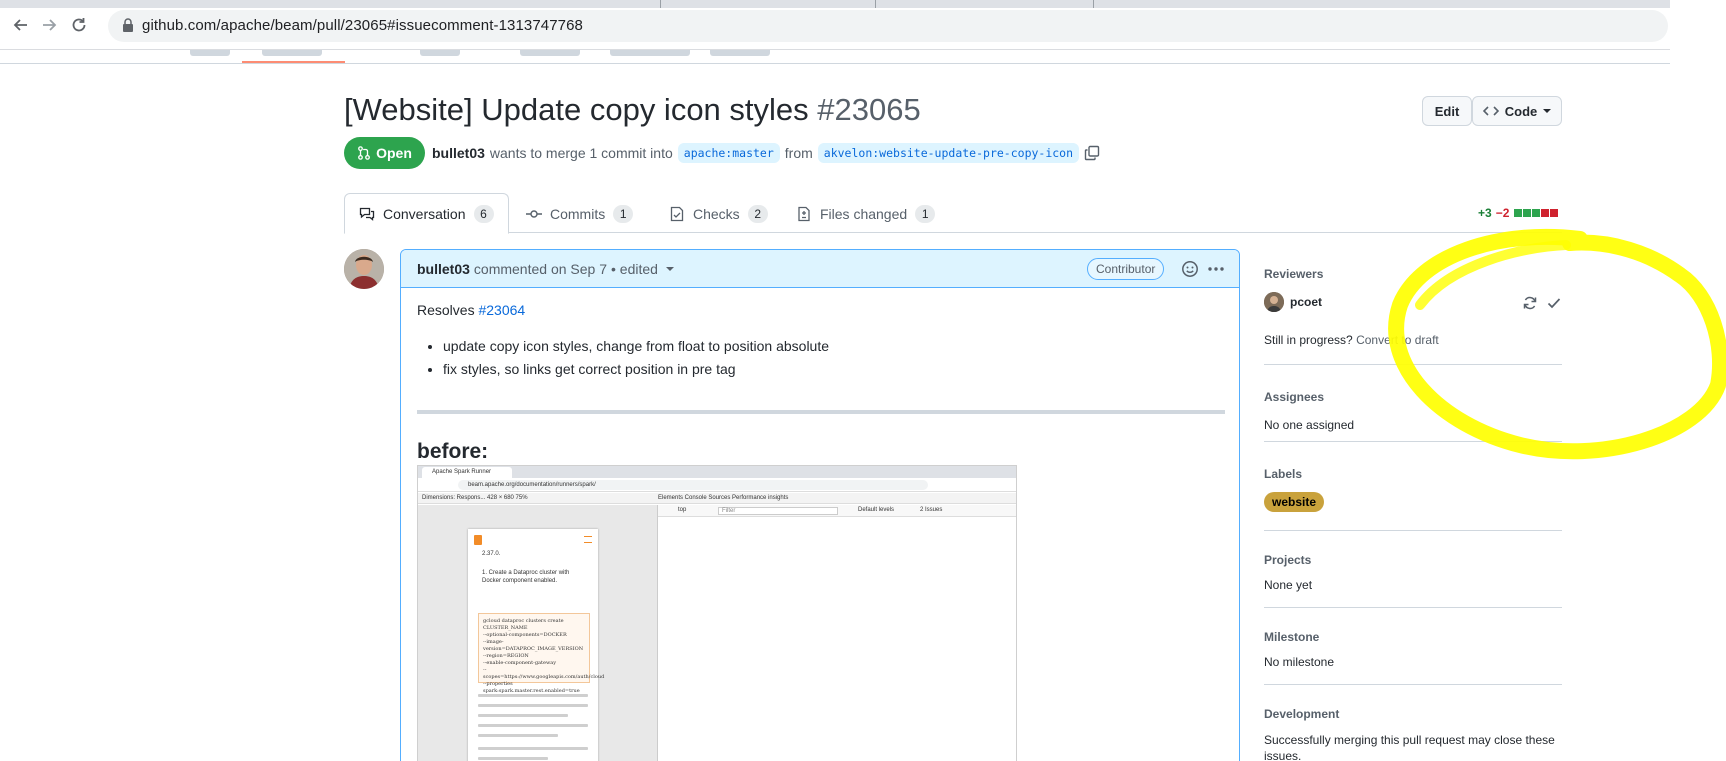  Describe the element at coordinates (128, 25) in the screenshot. I see `lock-icon` at that location.